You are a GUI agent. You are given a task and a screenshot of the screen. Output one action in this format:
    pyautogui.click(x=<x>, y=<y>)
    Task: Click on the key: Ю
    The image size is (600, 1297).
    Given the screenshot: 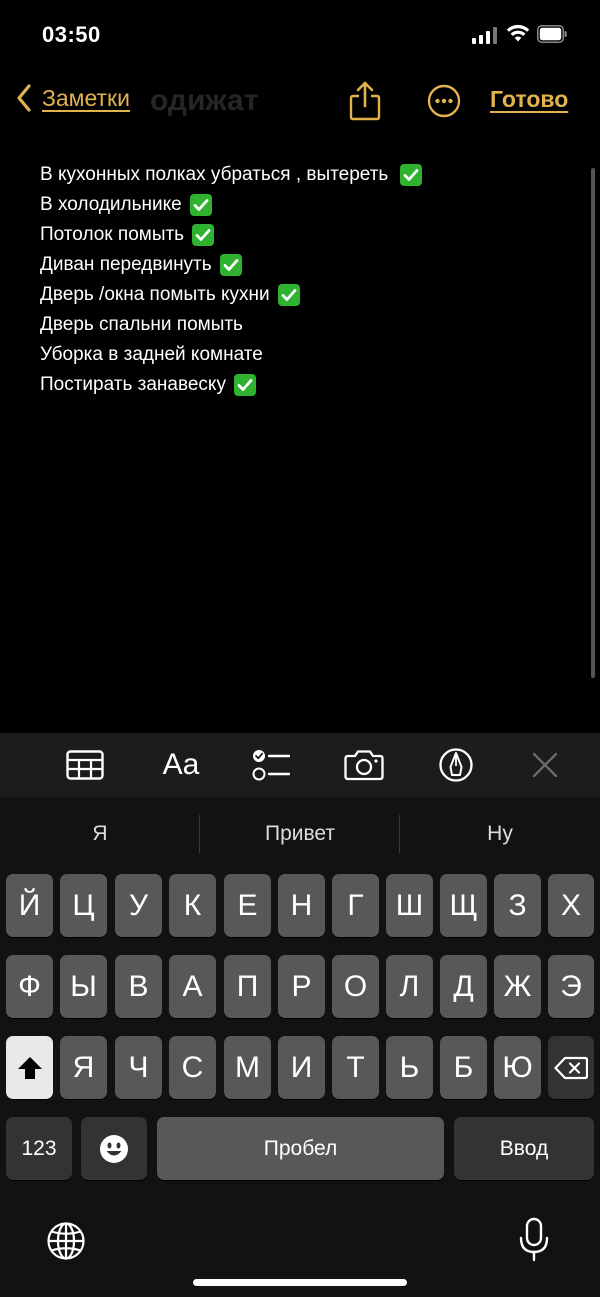 What is the action you would take?
    pyautogui.click(x=517, y=1067)
    